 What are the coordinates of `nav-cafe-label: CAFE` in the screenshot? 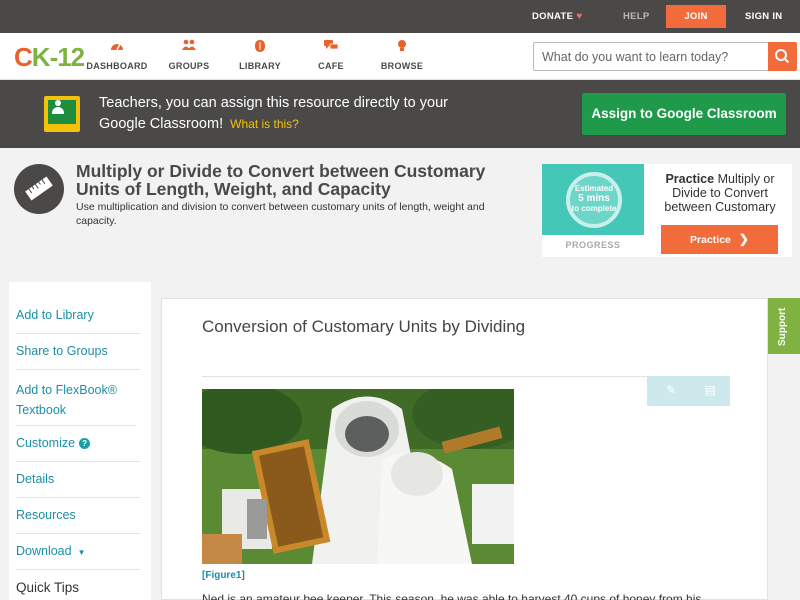 It's located at (331, 66).